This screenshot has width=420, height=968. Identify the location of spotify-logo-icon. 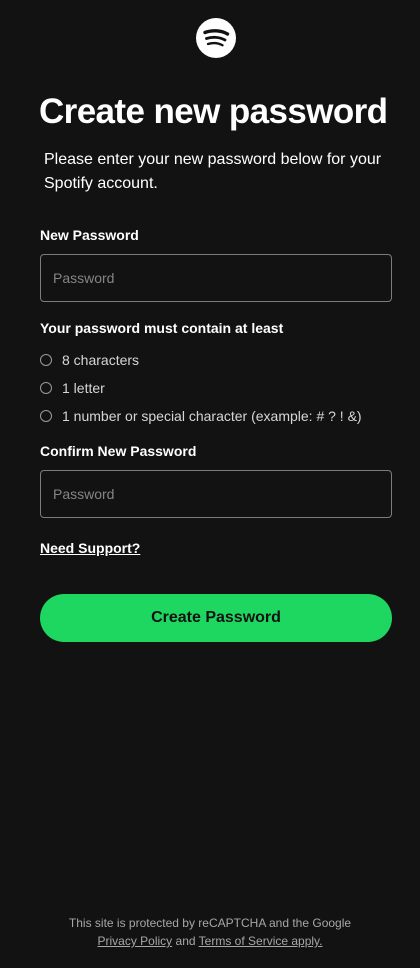
(216, 38).